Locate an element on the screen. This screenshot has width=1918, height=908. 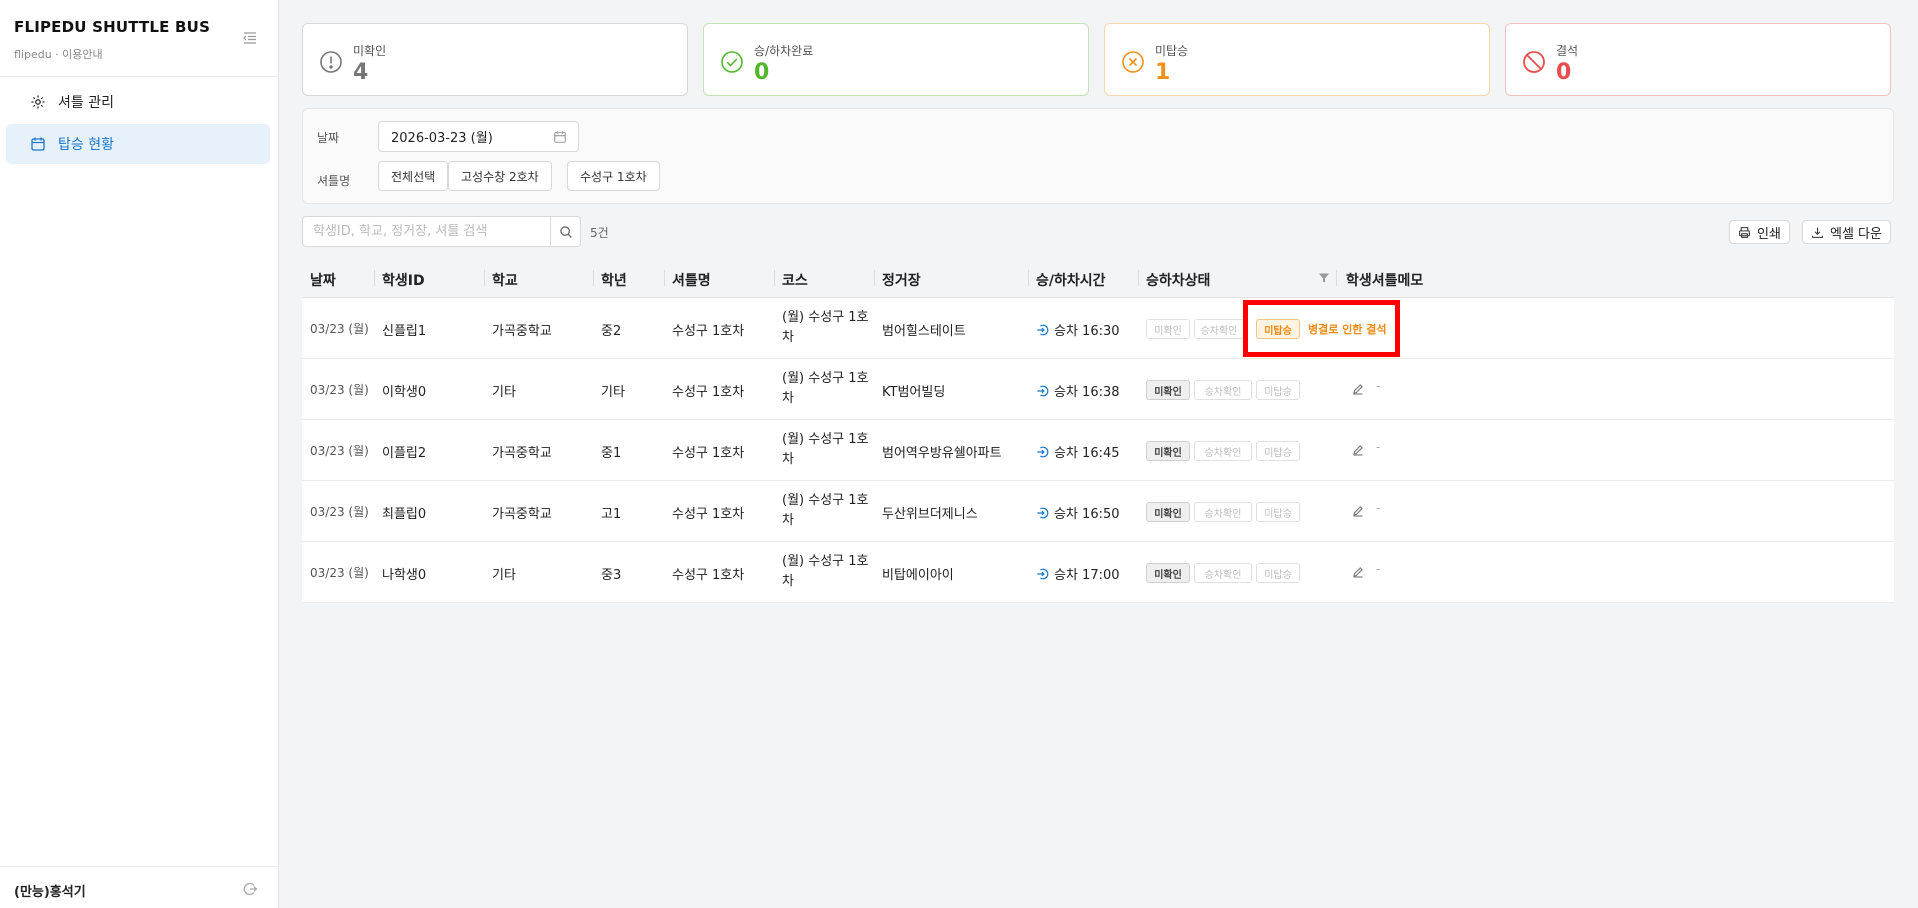
absence-reason: 병결로 인한 결석 is located at coordinates (1347, 329).